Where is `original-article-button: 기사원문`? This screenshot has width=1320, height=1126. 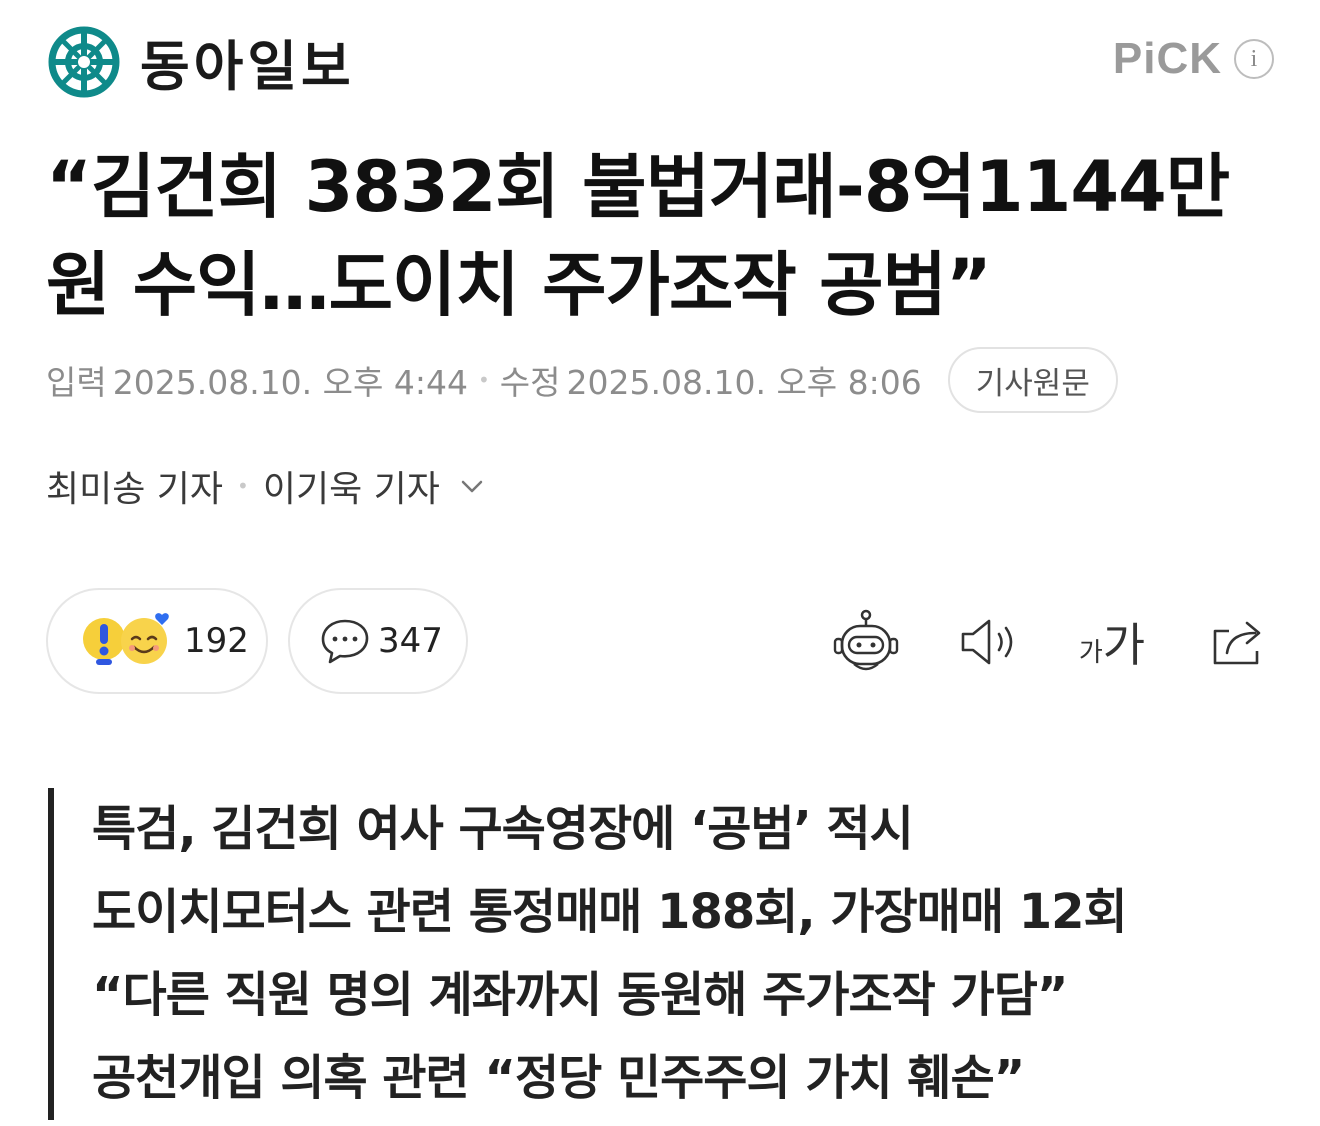 original-article-button: 기사원문 is located at coordinates (1032, 380).